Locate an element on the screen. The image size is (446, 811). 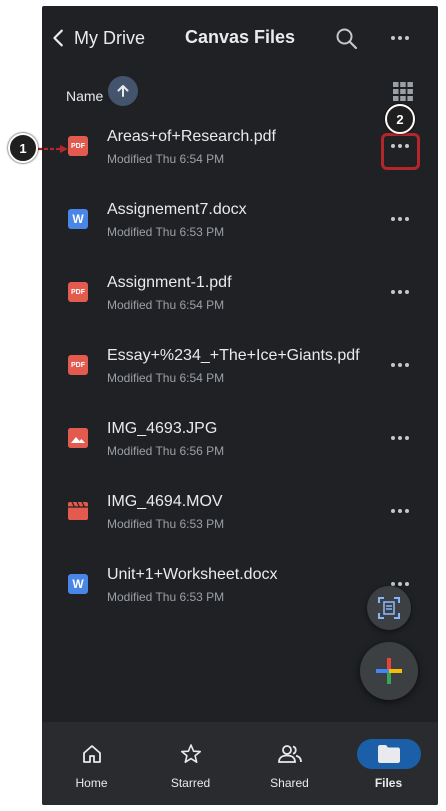
image-icon is located at coordinates (78, 438).